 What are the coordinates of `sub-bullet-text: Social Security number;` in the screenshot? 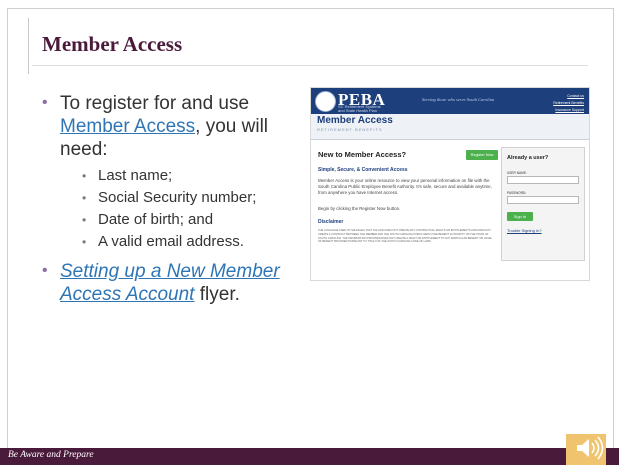 It's located at (177, 197).